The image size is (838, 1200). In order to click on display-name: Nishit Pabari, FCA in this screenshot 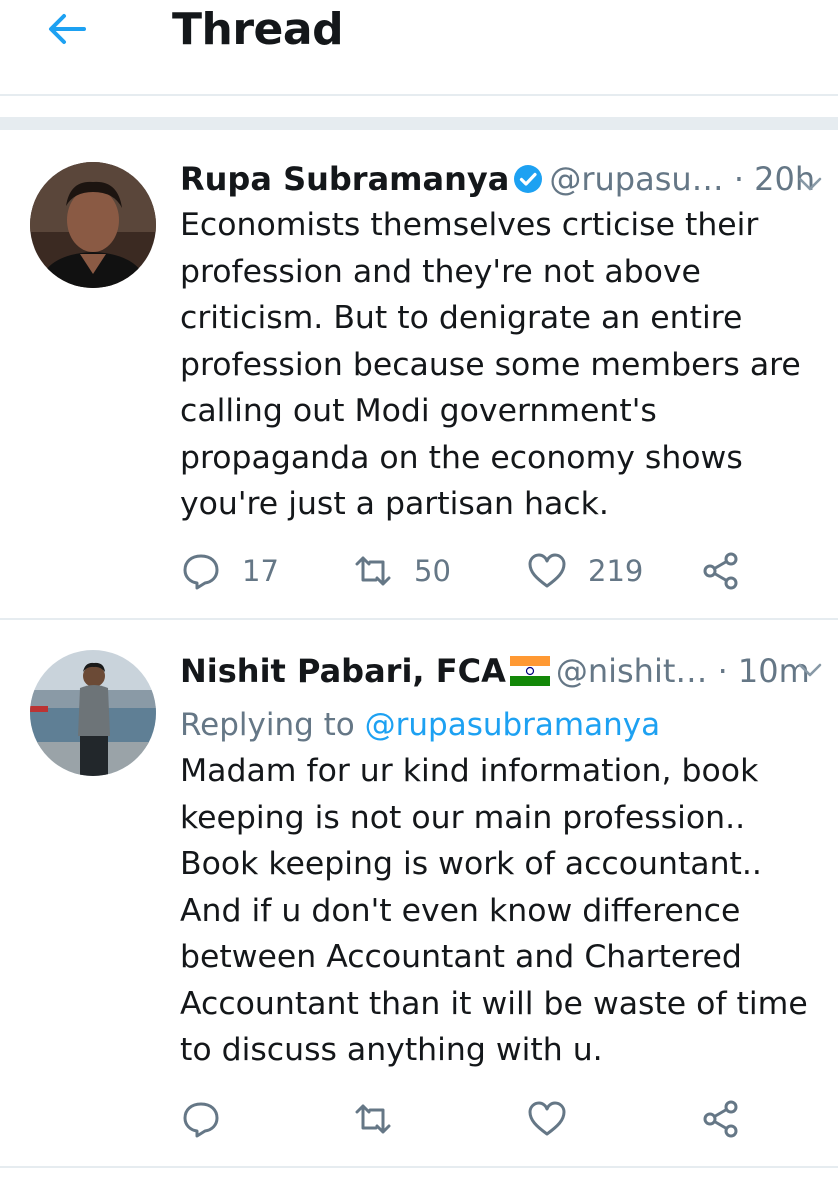, I will do `click(343, 671)`.